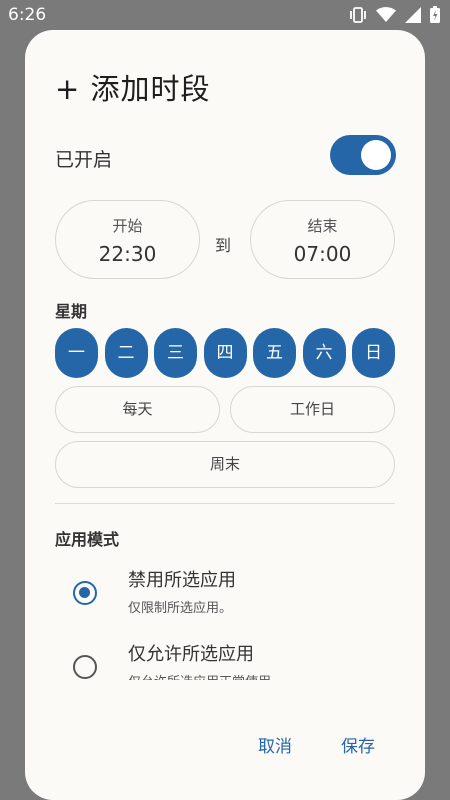 Image resolution: width=450 pixels, height=800 pixels. What do you see at coordinates (182, 580) in the screenshot?
I see `mode-option-title: 禁用所选应用` at bounding box center [182, 580].